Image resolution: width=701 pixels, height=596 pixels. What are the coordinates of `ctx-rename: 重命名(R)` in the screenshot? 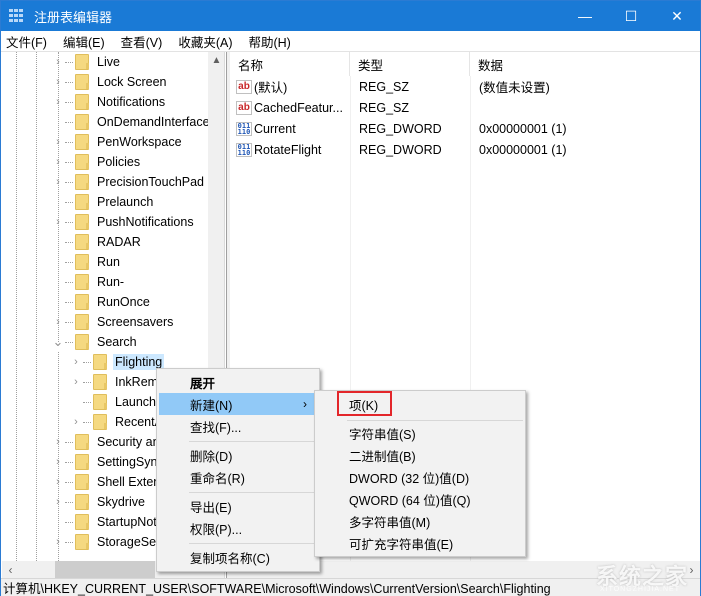 It's located at (238, 477).